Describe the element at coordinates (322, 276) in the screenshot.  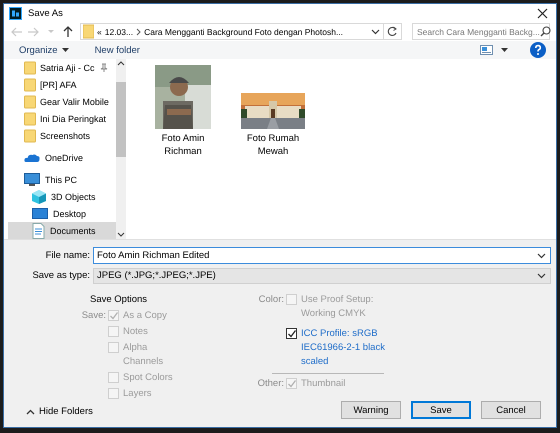
I see `file-type-dropdown: JPEG (*.JPG;*.JPEG;*.JPE)` at that location.